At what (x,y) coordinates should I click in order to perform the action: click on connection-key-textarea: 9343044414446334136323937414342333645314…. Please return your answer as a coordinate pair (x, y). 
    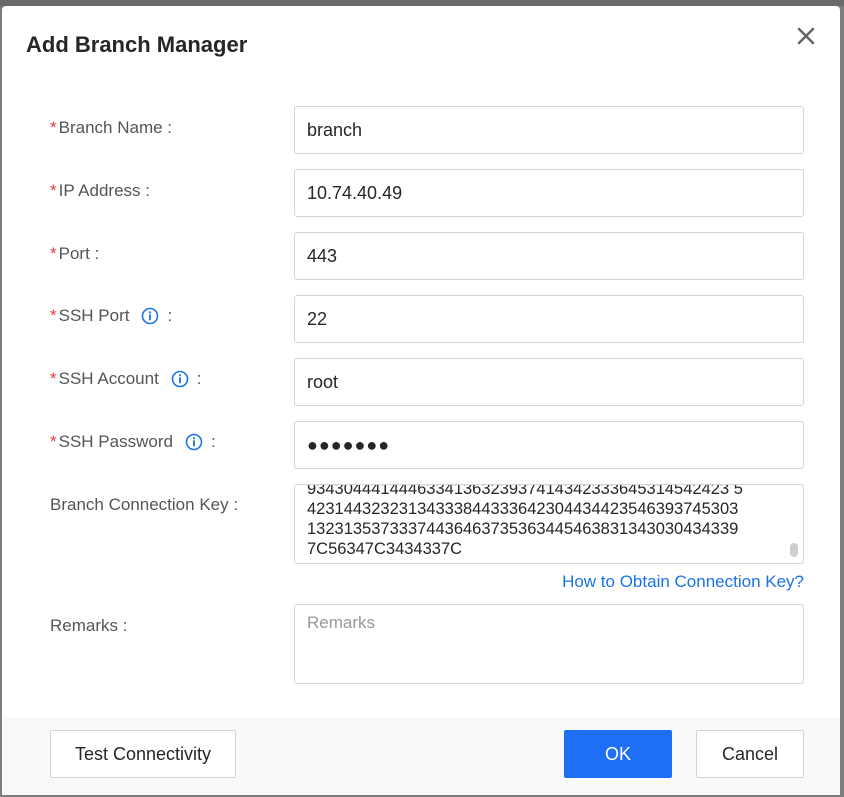
    Looking at the image, I should click on (549, 524).